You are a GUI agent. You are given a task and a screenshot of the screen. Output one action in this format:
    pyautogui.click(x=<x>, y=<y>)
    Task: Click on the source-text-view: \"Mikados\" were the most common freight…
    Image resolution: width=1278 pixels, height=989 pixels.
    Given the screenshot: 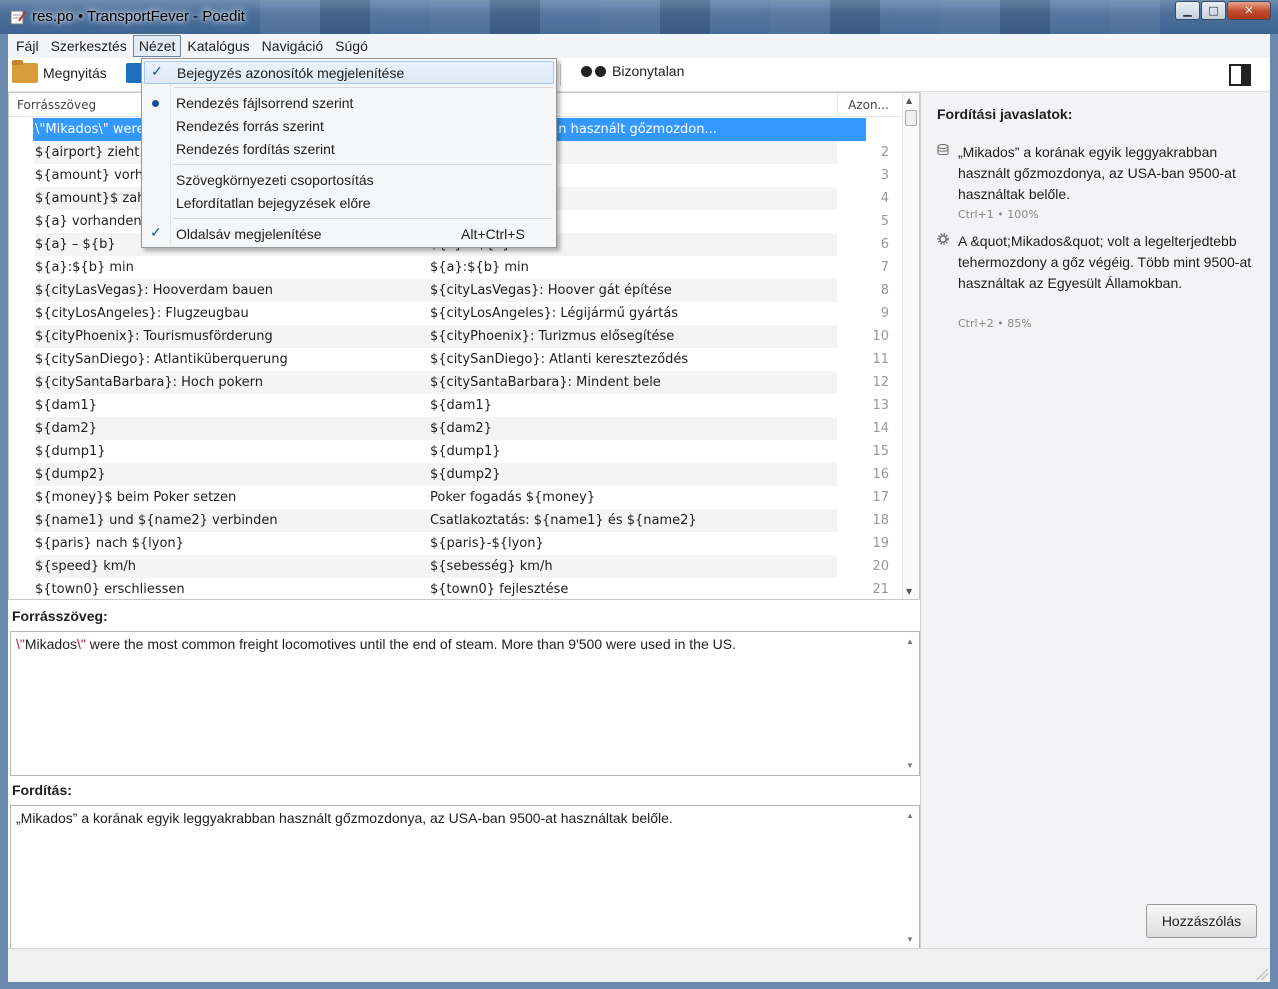 What is the action you would take?
    pyautogui.click(x=465, y=703)
    